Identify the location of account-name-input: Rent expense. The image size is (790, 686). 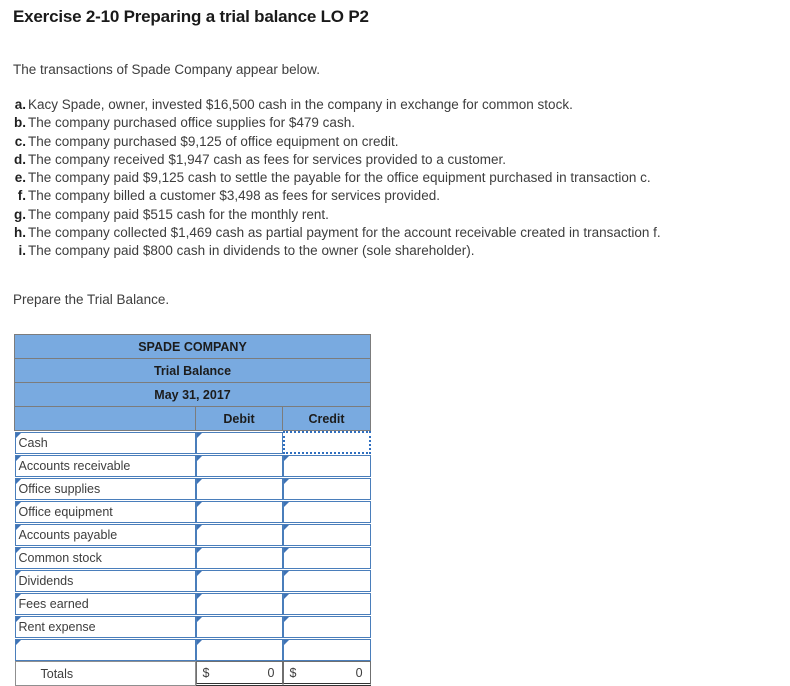
(105, 627).